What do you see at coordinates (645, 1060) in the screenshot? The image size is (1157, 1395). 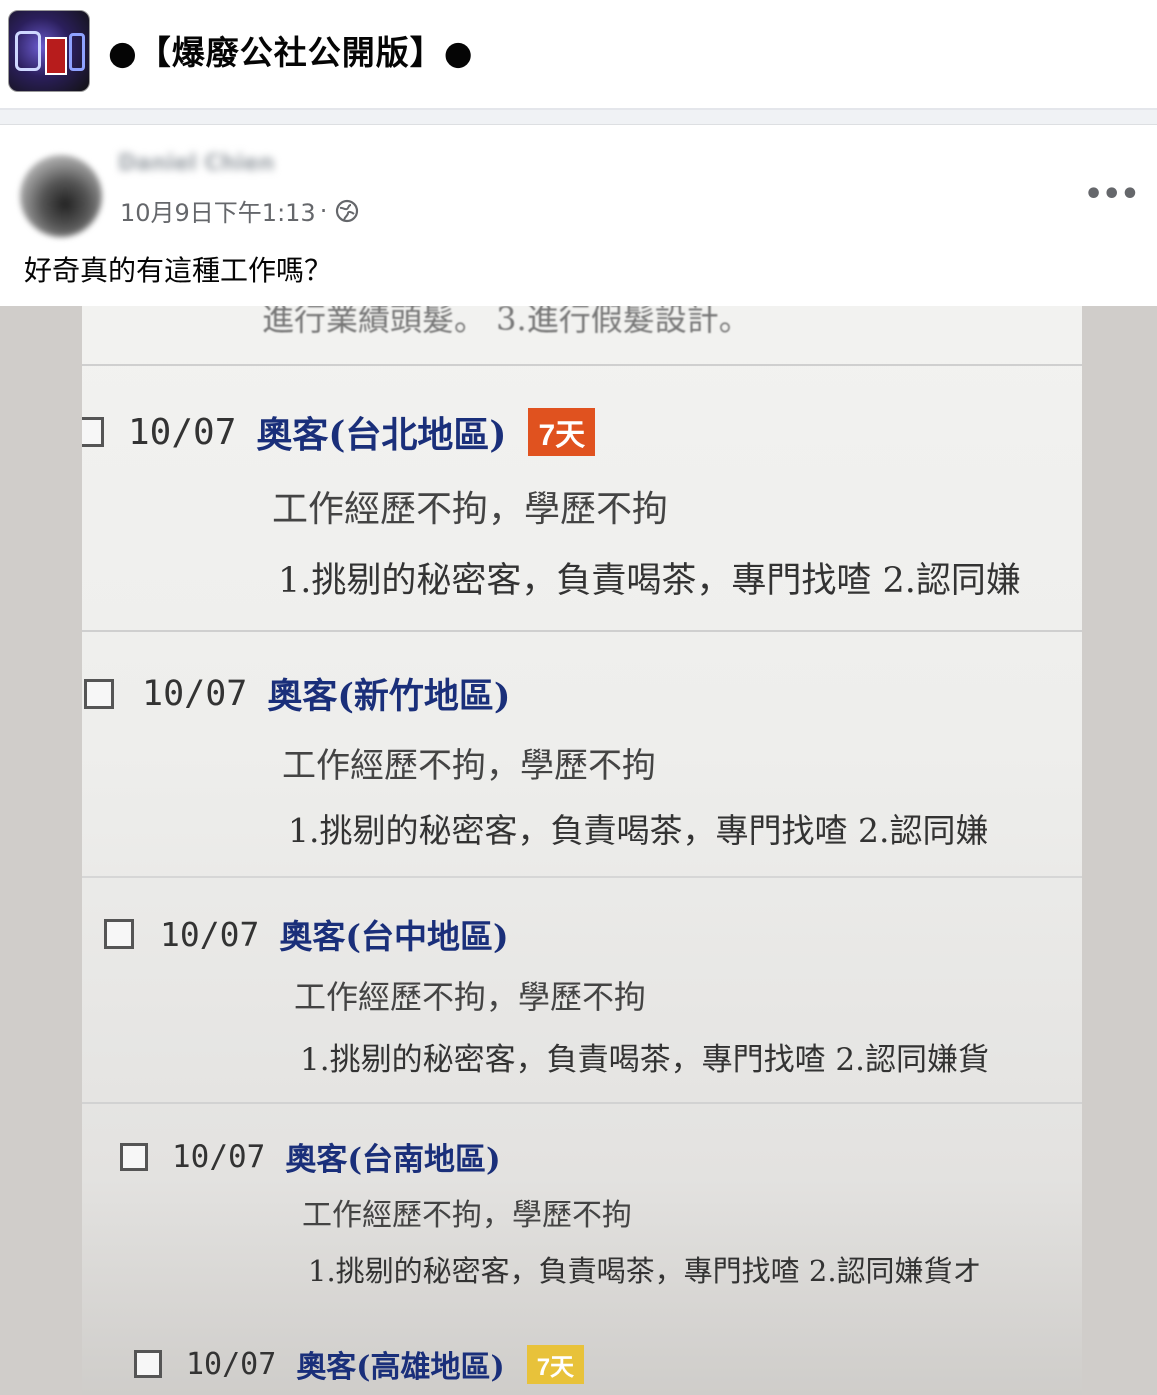 I see `listing-description: 1.挑剔的秘密客，負責喝茶，專門找喳 2.認同嫌貨` at bounding box center [645, 1060].